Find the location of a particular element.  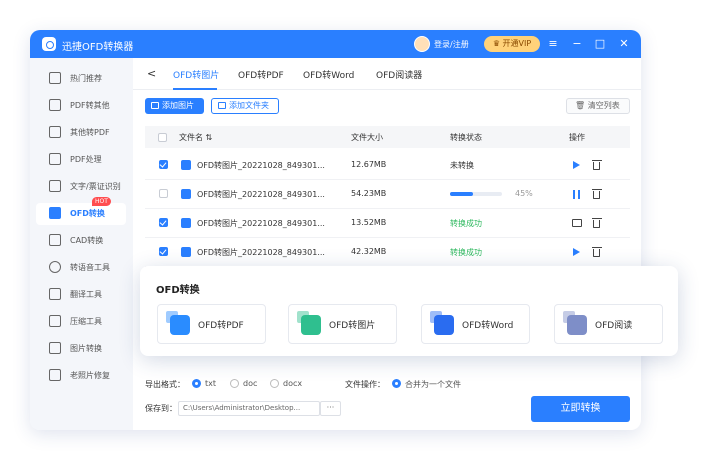

sidebar-item-tts: 转语音工具 is located at coordinates (81, 268).